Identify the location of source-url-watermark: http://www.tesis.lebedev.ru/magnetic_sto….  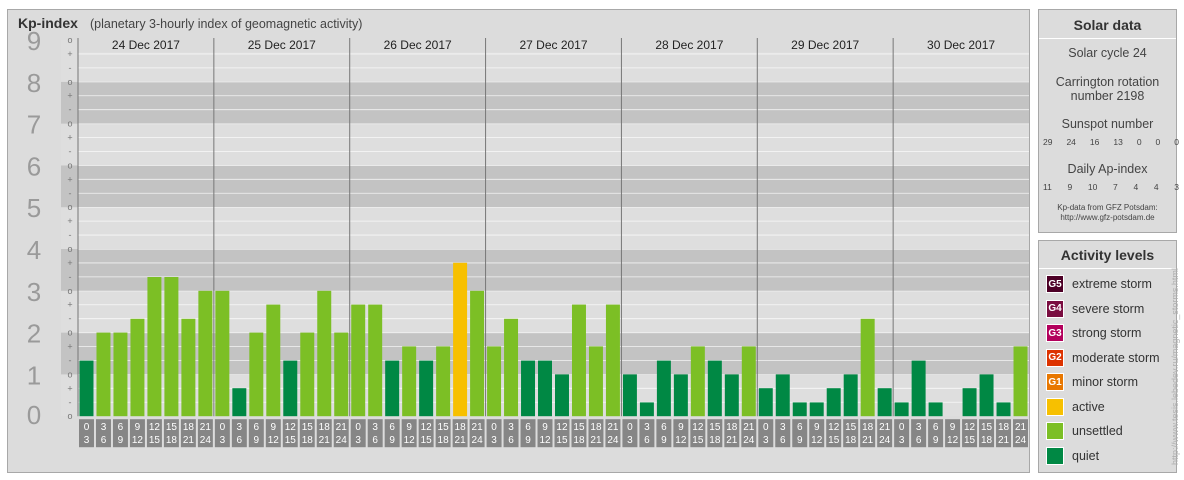
(1175, 366).